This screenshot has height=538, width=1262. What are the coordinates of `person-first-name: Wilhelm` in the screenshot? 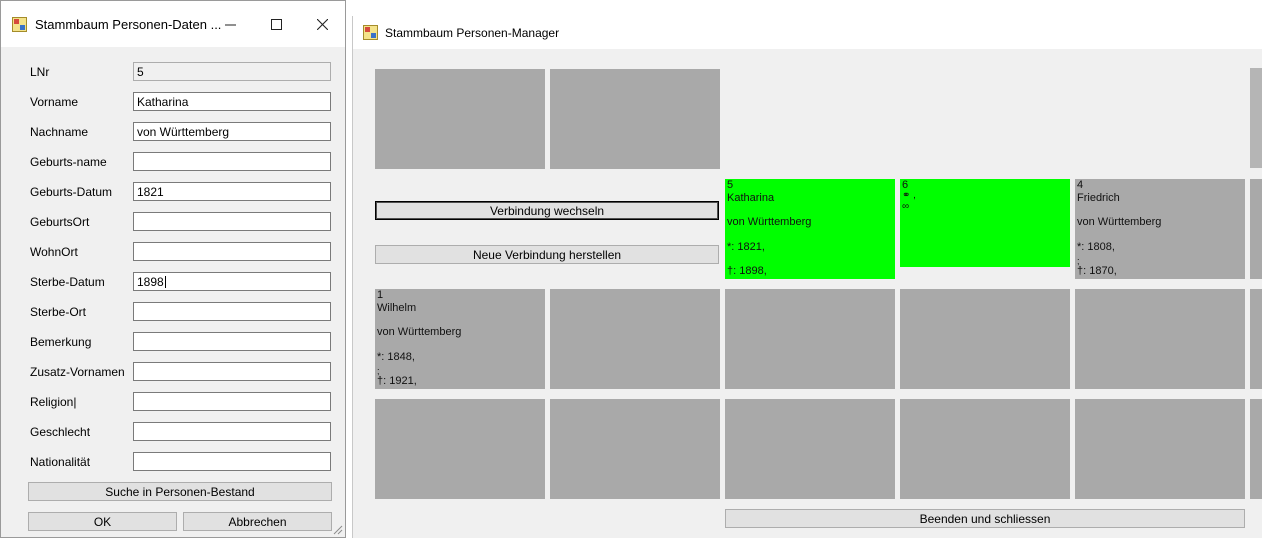 It's located at (397, 308).